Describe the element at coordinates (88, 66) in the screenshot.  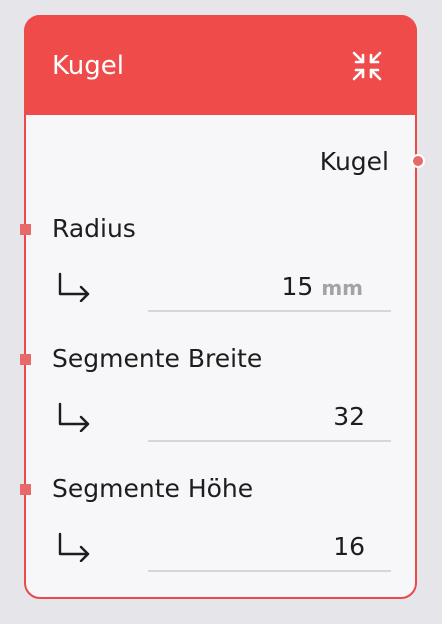
I see `node-title: Kugel` at that location.